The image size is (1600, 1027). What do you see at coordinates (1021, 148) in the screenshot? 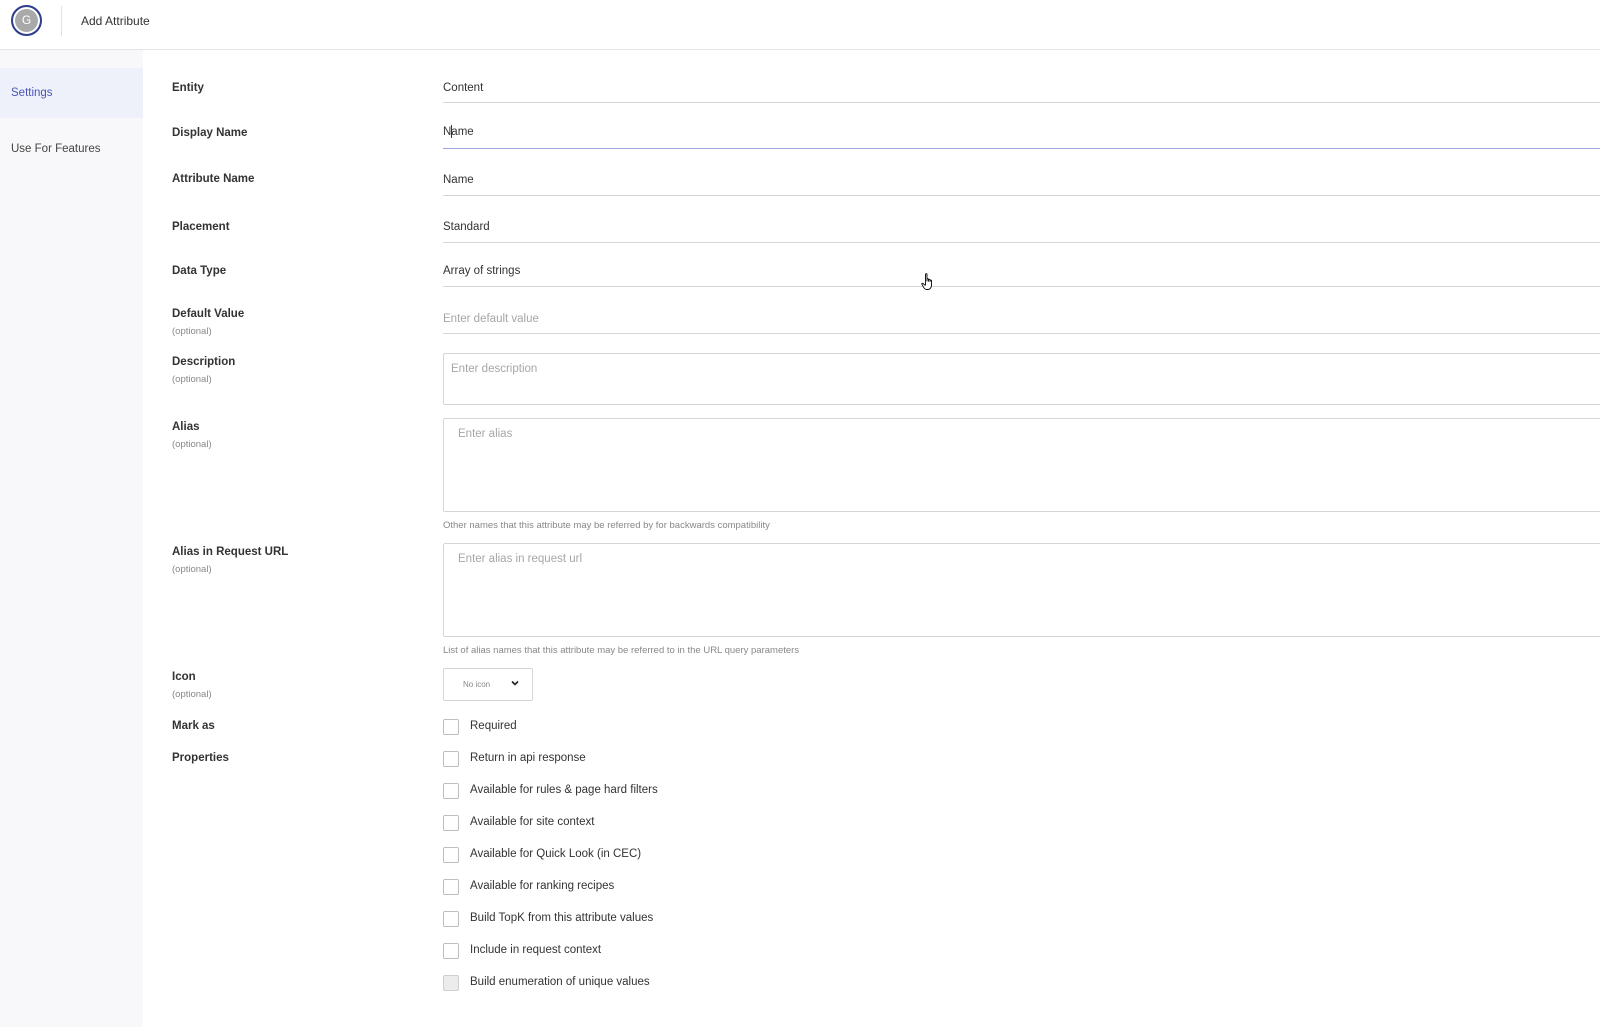
I see `display-name-underline` at bounding box center [1021, 148].